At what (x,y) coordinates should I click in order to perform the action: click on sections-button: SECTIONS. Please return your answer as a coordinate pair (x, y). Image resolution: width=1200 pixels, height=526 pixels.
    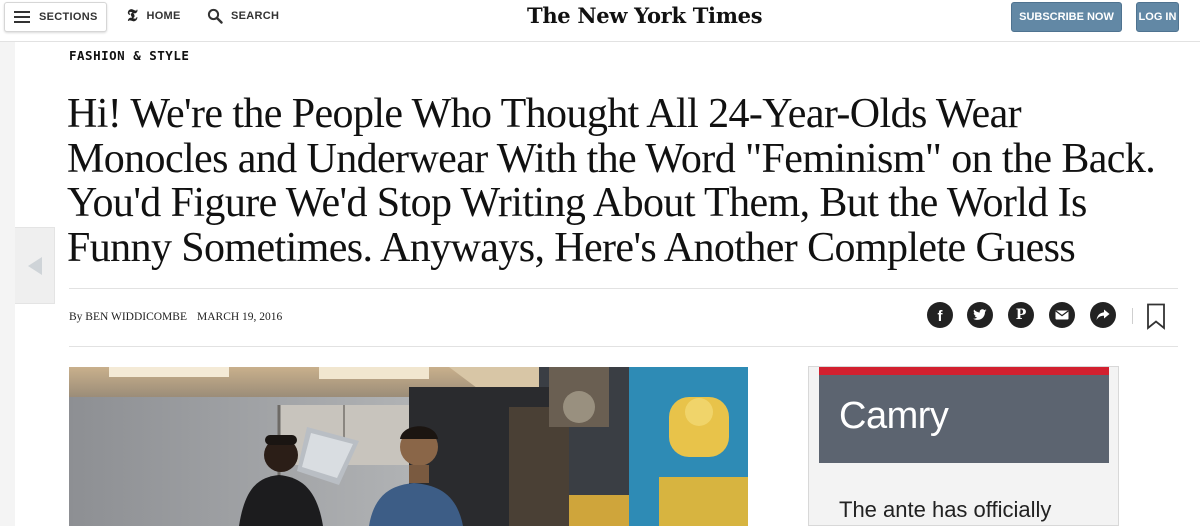
    Looking at the image, I should click on (55, 17).